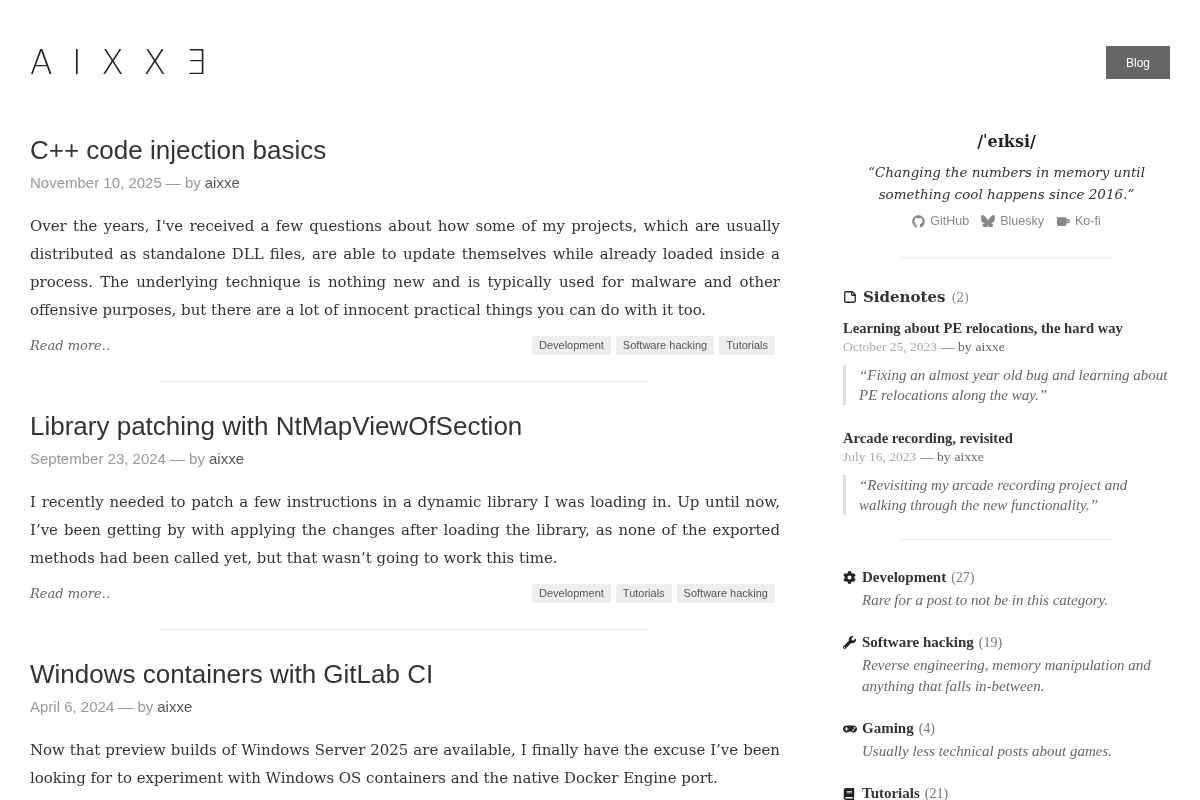 The width and height of the screenshot is (1200, 800). Describe the element at coordinates (880, 457) in the screenshot. I see `sidenote-date: July 16, 2023` at that location.